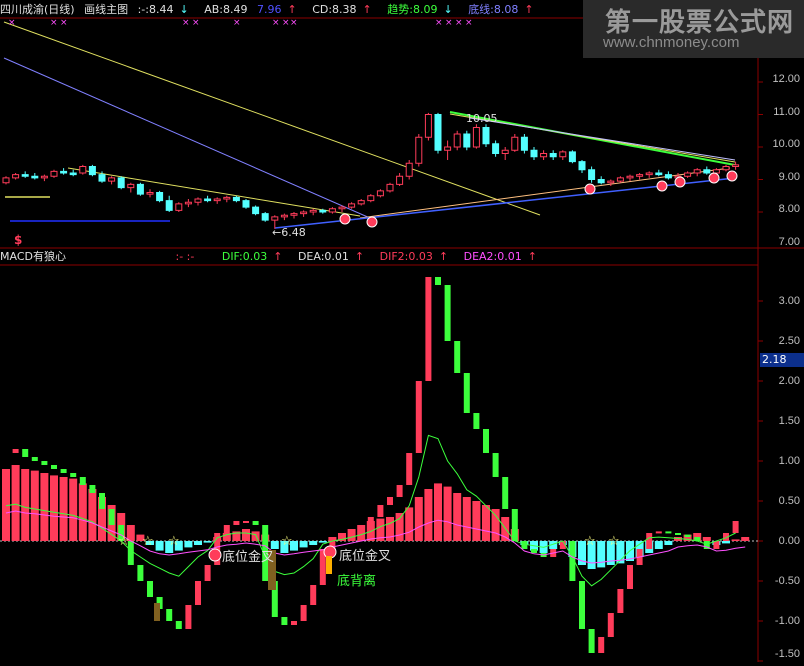 This screenshot has height=666, width=804. What do you see at coordinates (782, 360) in the screenshot?
I see `macd-current-value: 2.18` at bounding box center [782, 360].